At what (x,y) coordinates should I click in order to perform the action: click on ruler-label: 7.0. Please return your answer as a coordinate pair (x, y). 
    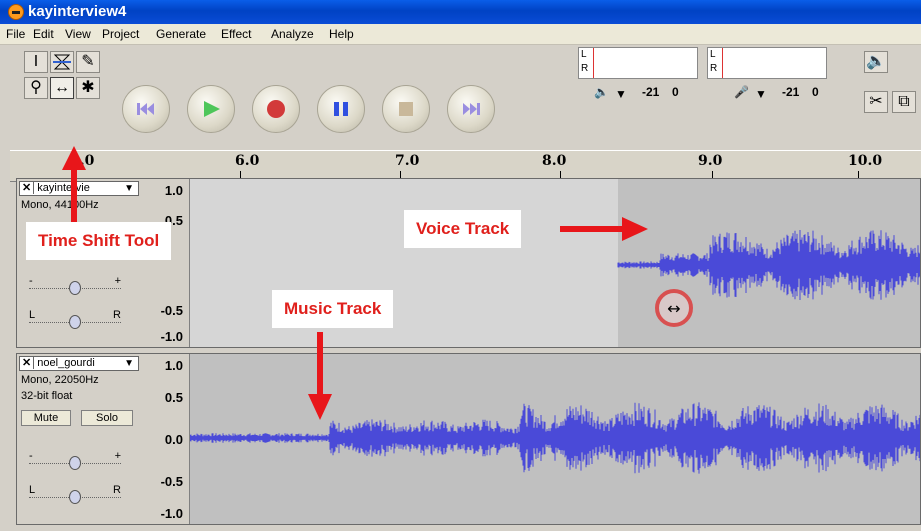
    Looking at the image, I should click on (407, 161).